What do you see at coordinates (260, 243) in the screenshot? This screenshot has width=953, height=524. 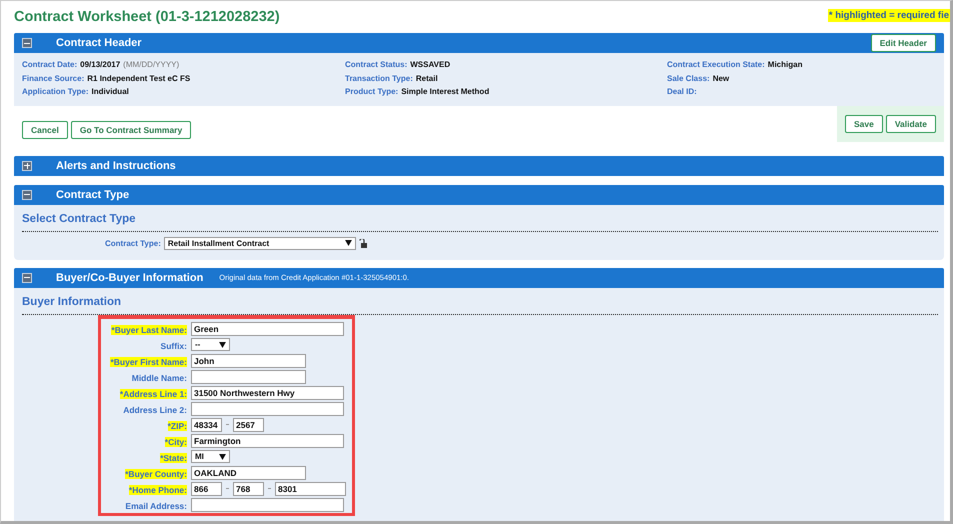 I see `contract-type-dropdown: Retail Installment Contract` at bounding box center [260, 243].